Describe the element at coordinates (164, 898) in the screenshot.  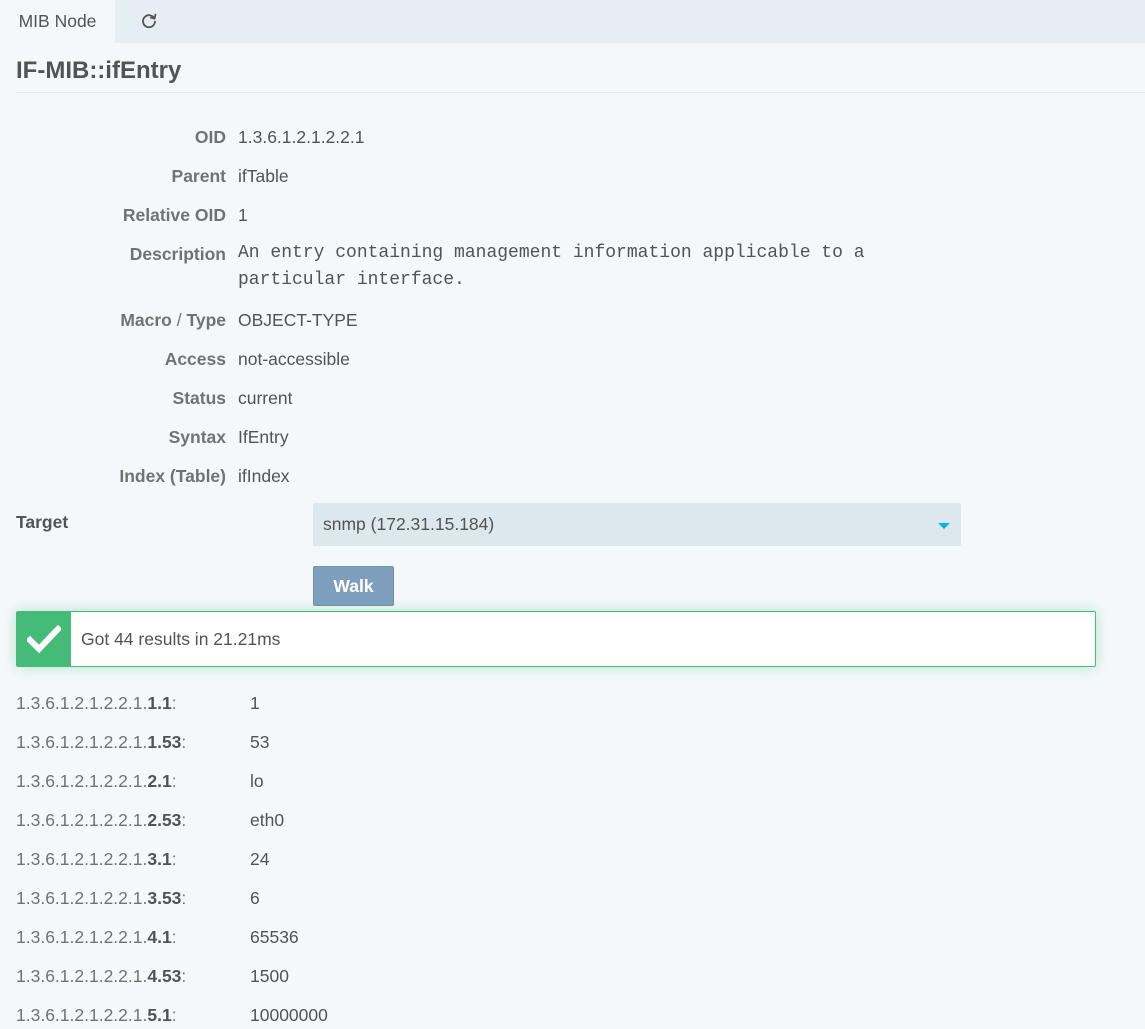
I see `result-oid-suffix: 3.53` at that location.